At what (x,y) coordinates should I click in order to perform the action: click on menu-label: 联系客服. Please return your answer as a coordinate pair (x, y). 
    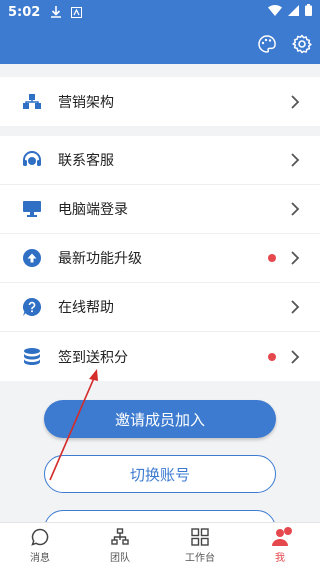
    Looking at the image, I should click on (86, 161).